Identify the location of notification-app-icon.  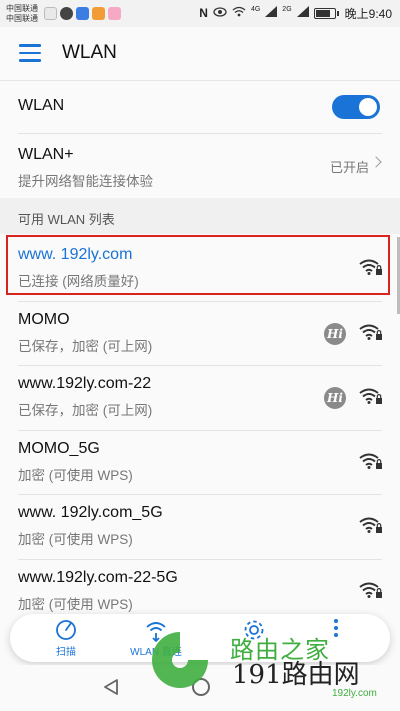
(50, 13).